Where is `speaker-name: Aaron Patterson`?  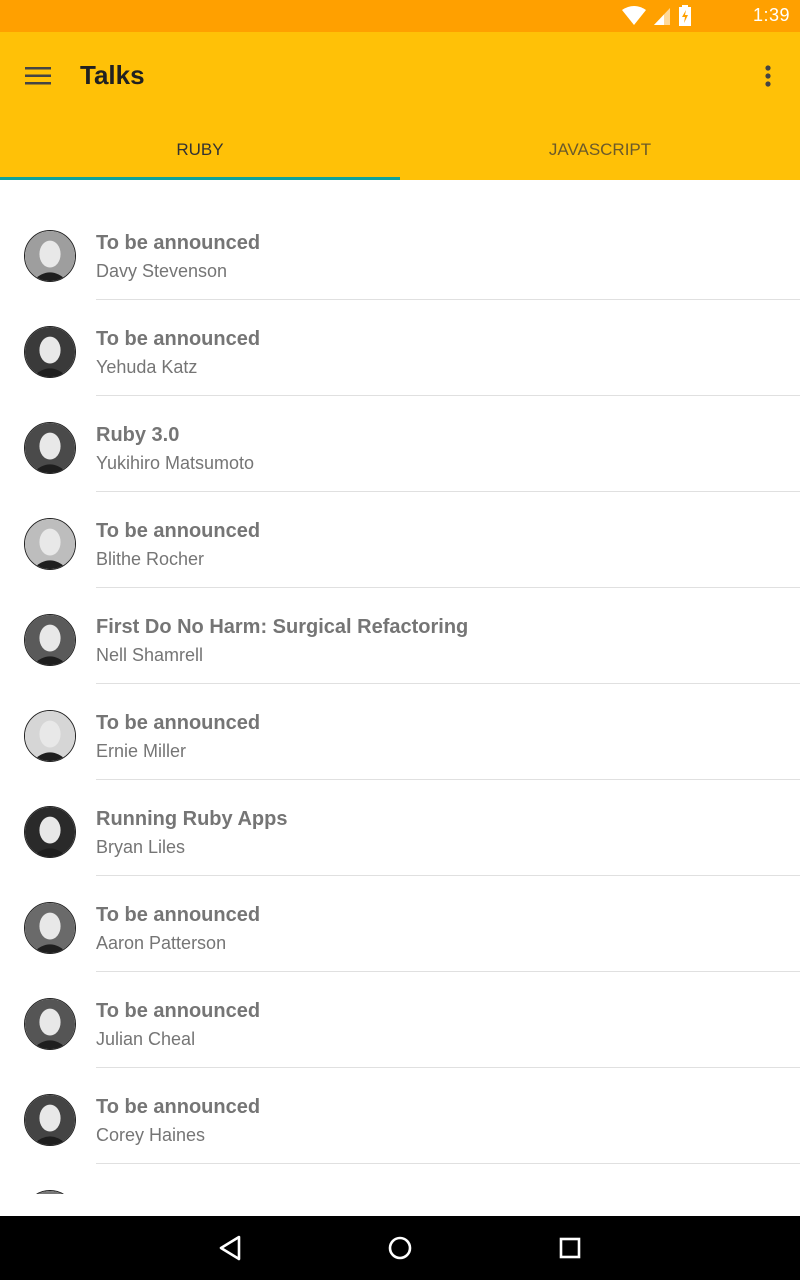
speaker-name: Aaron Patterson is located at coordinates (161, 943).